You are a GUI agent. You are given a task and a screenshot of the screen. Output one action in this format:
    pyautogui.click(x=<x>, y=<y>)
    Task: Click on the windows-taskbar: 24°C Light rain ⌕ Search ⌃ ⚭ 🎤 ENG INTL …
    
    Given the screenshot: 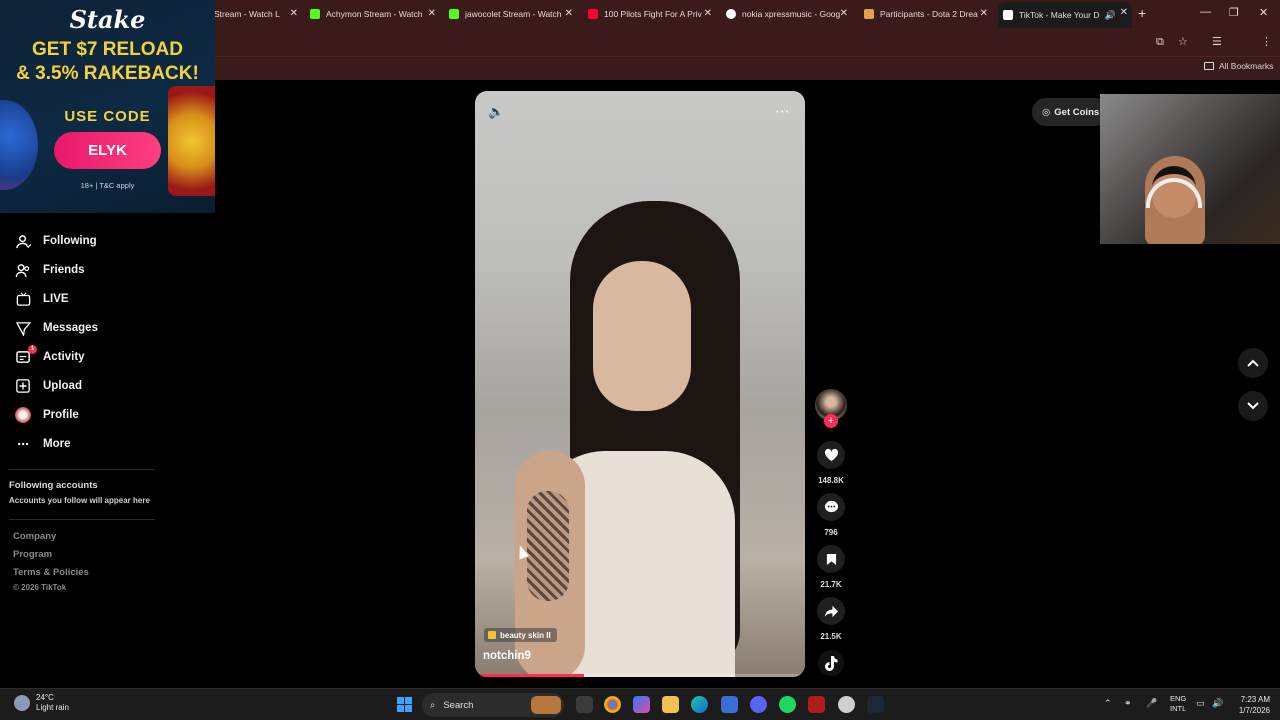 What is the action you would take?
    pyautogui.click(x=640, y=704)
    